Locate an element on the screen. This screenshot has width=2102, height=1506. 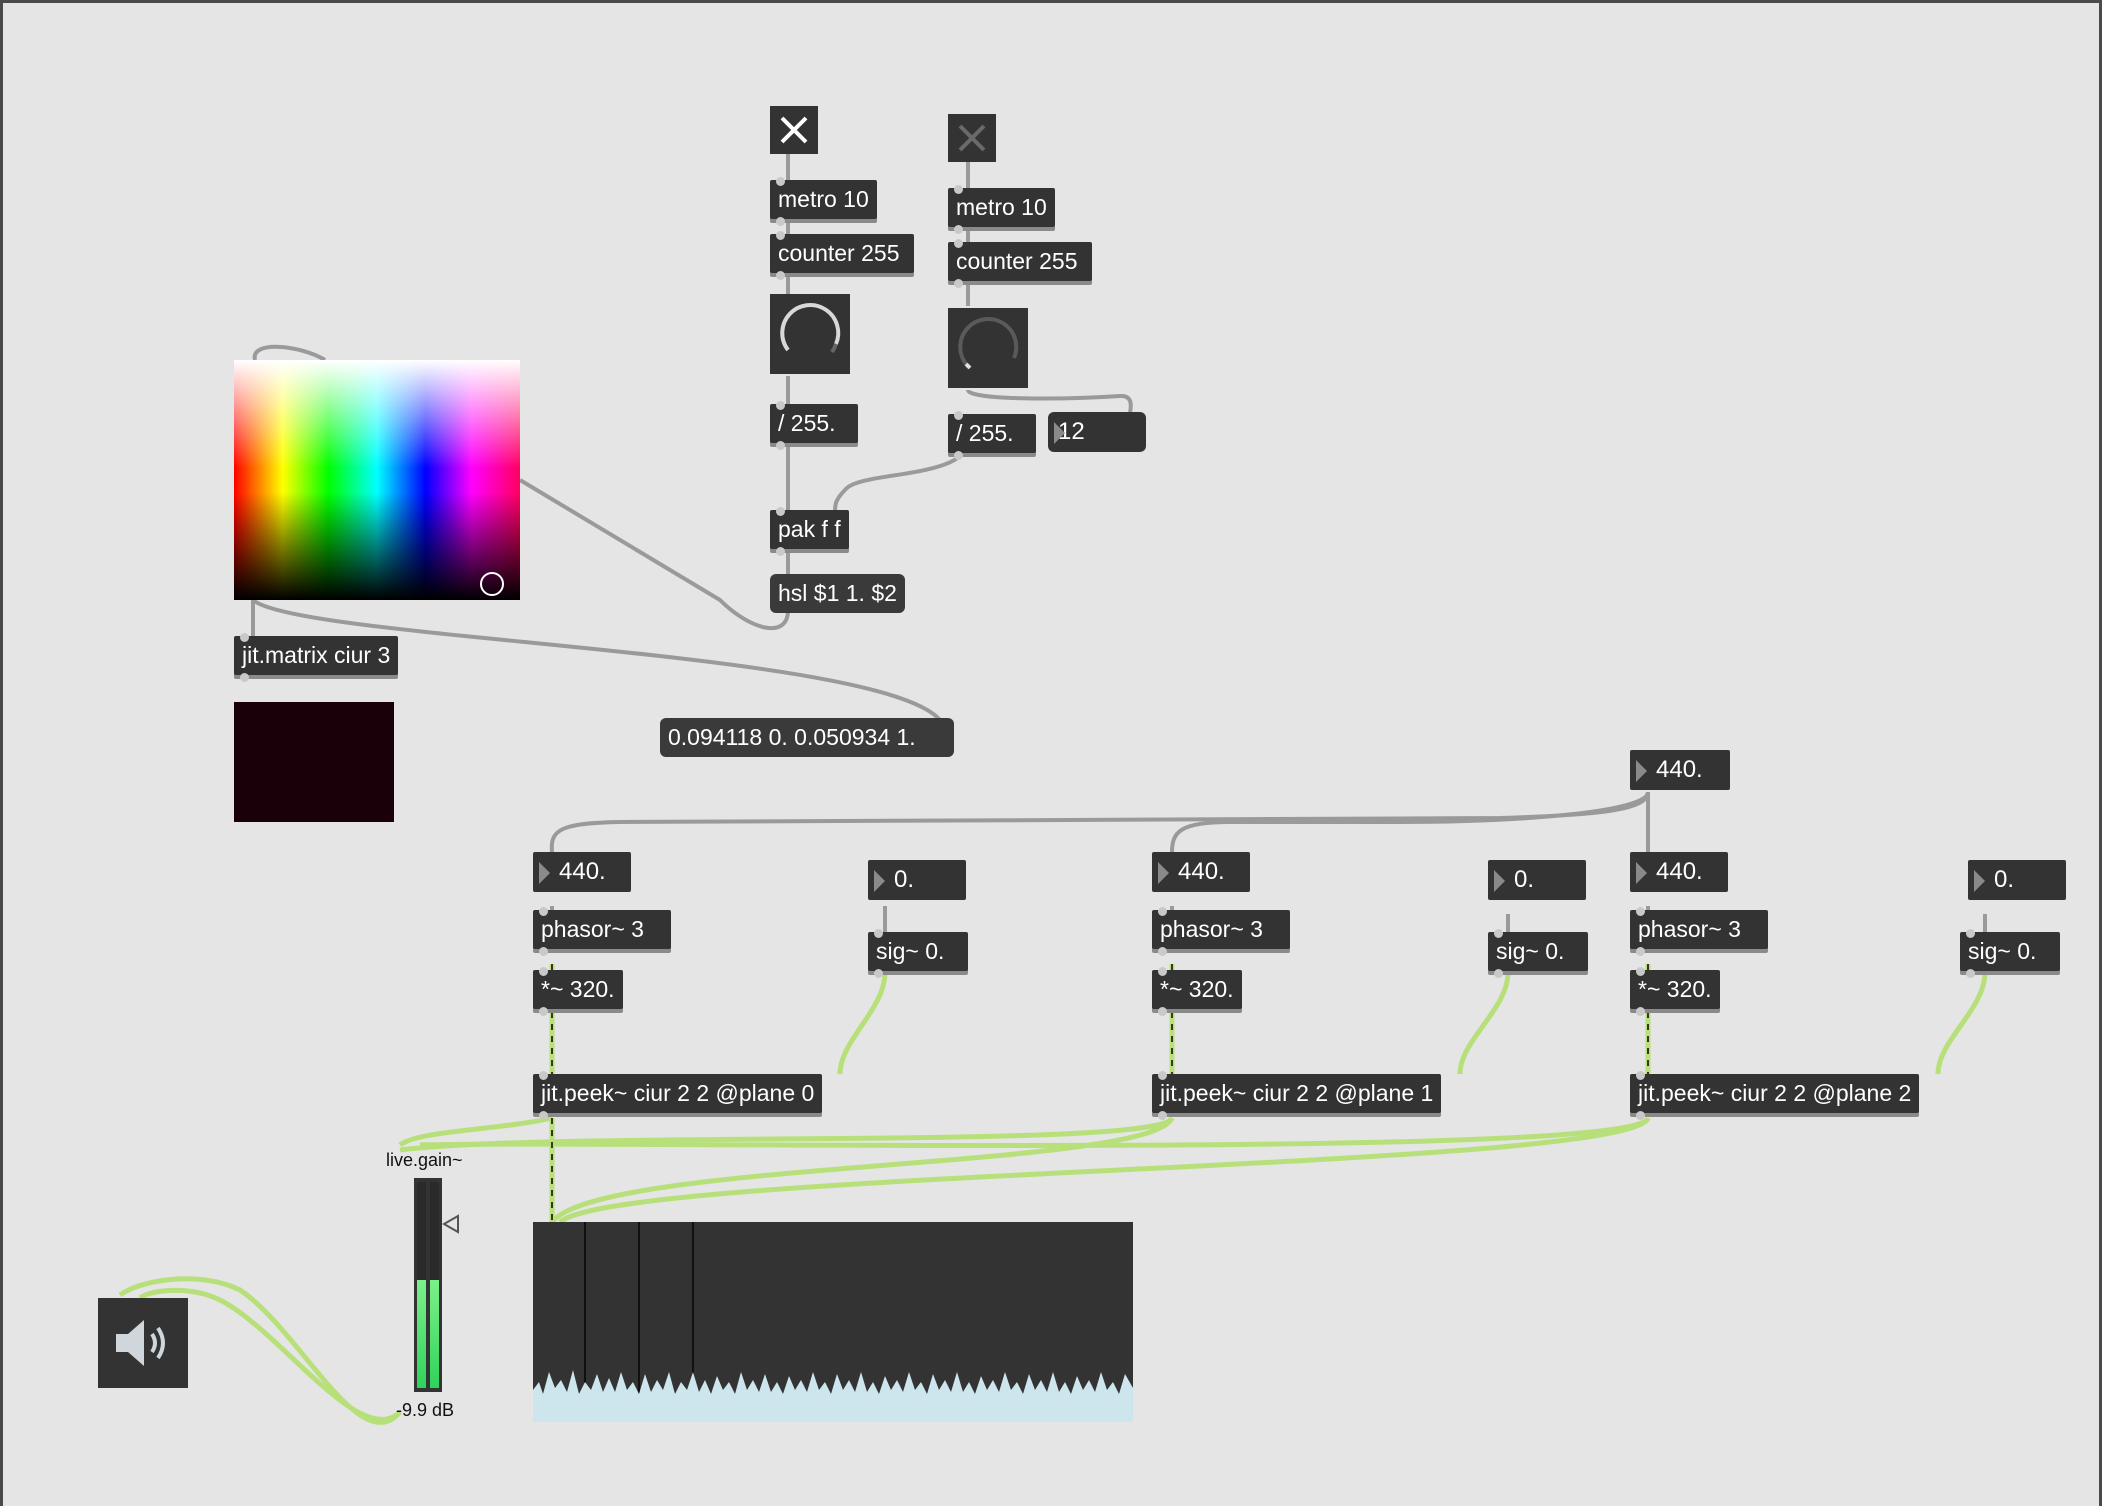
spectrum-display is located at coordinates (833, 1322).